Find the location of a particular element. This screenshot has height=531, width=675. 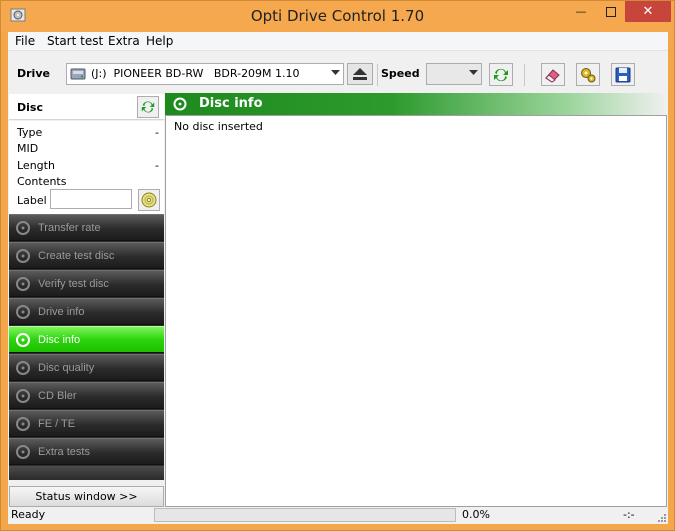

drive-icon is located at coordinates (78, 74).